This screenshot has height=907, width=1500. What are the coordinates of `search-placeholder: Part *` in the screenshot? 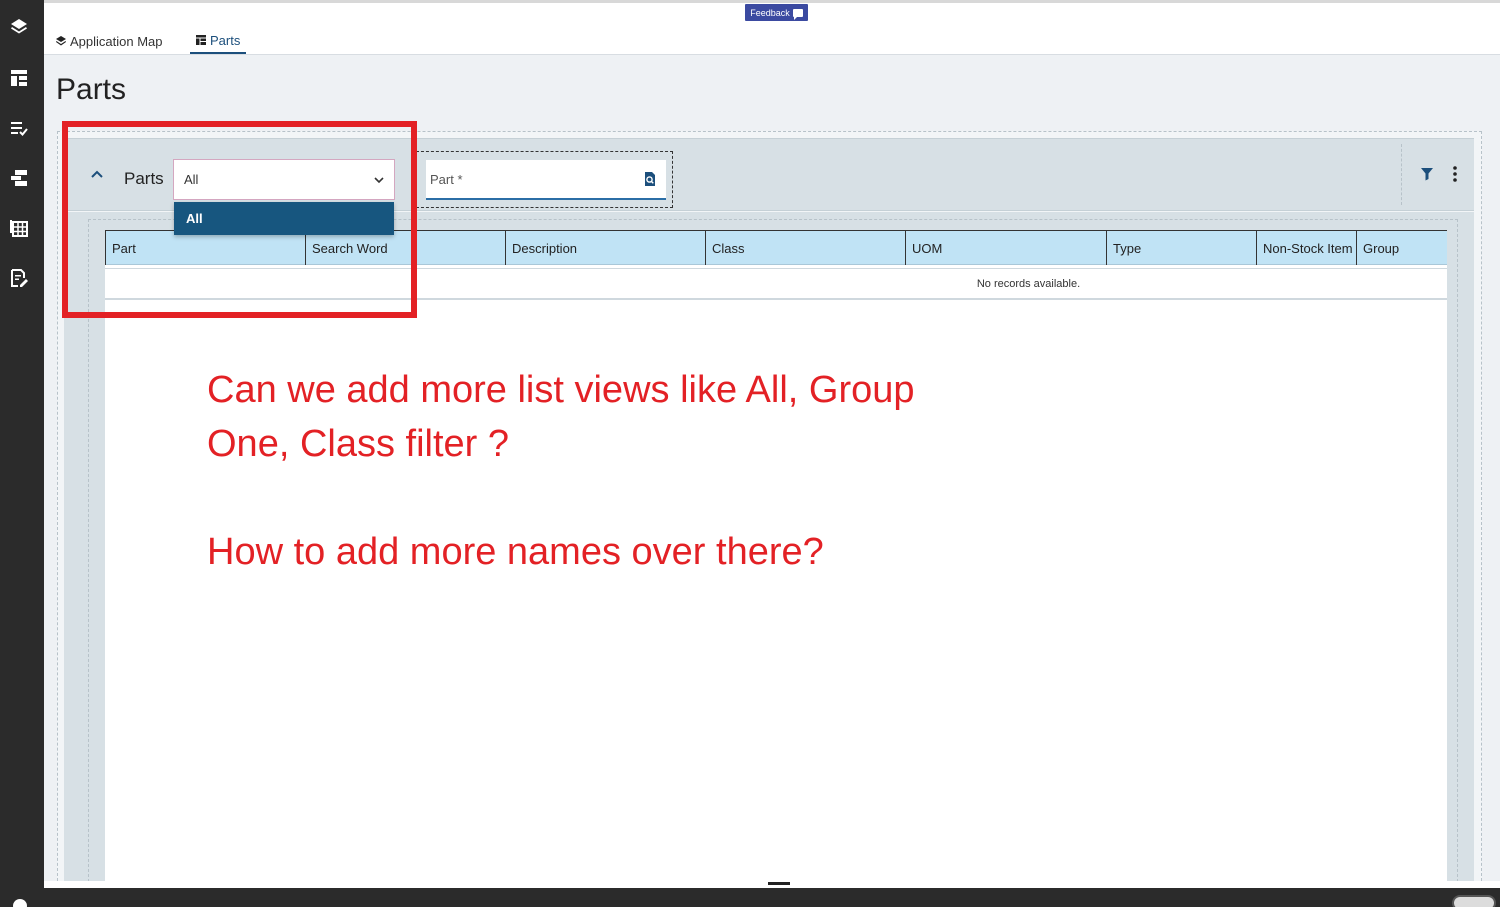 It's located at (446, 179).